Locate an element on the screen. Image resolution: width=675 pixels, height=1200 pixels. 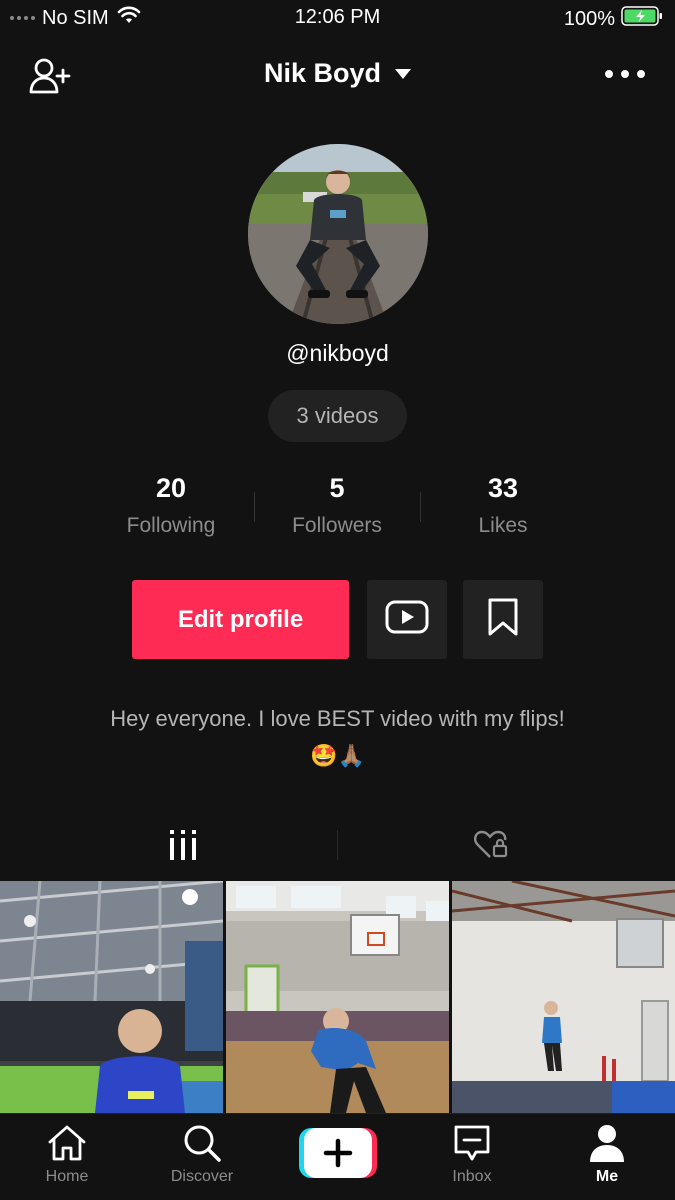
stat-following: 20 Following is located at coordinates (171, 510).